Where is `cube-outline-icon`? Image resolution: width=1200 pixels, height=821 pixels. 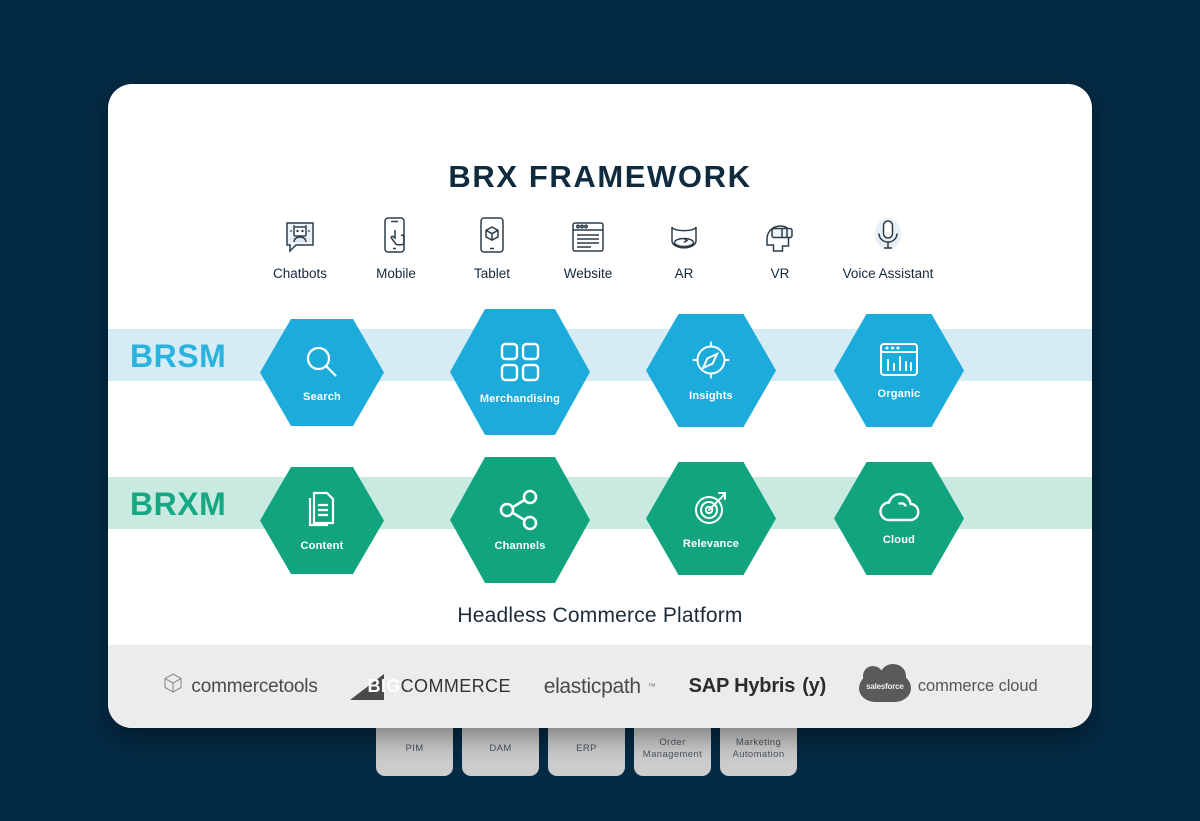 cube-outline-icon is located at coordinates (173, 686).